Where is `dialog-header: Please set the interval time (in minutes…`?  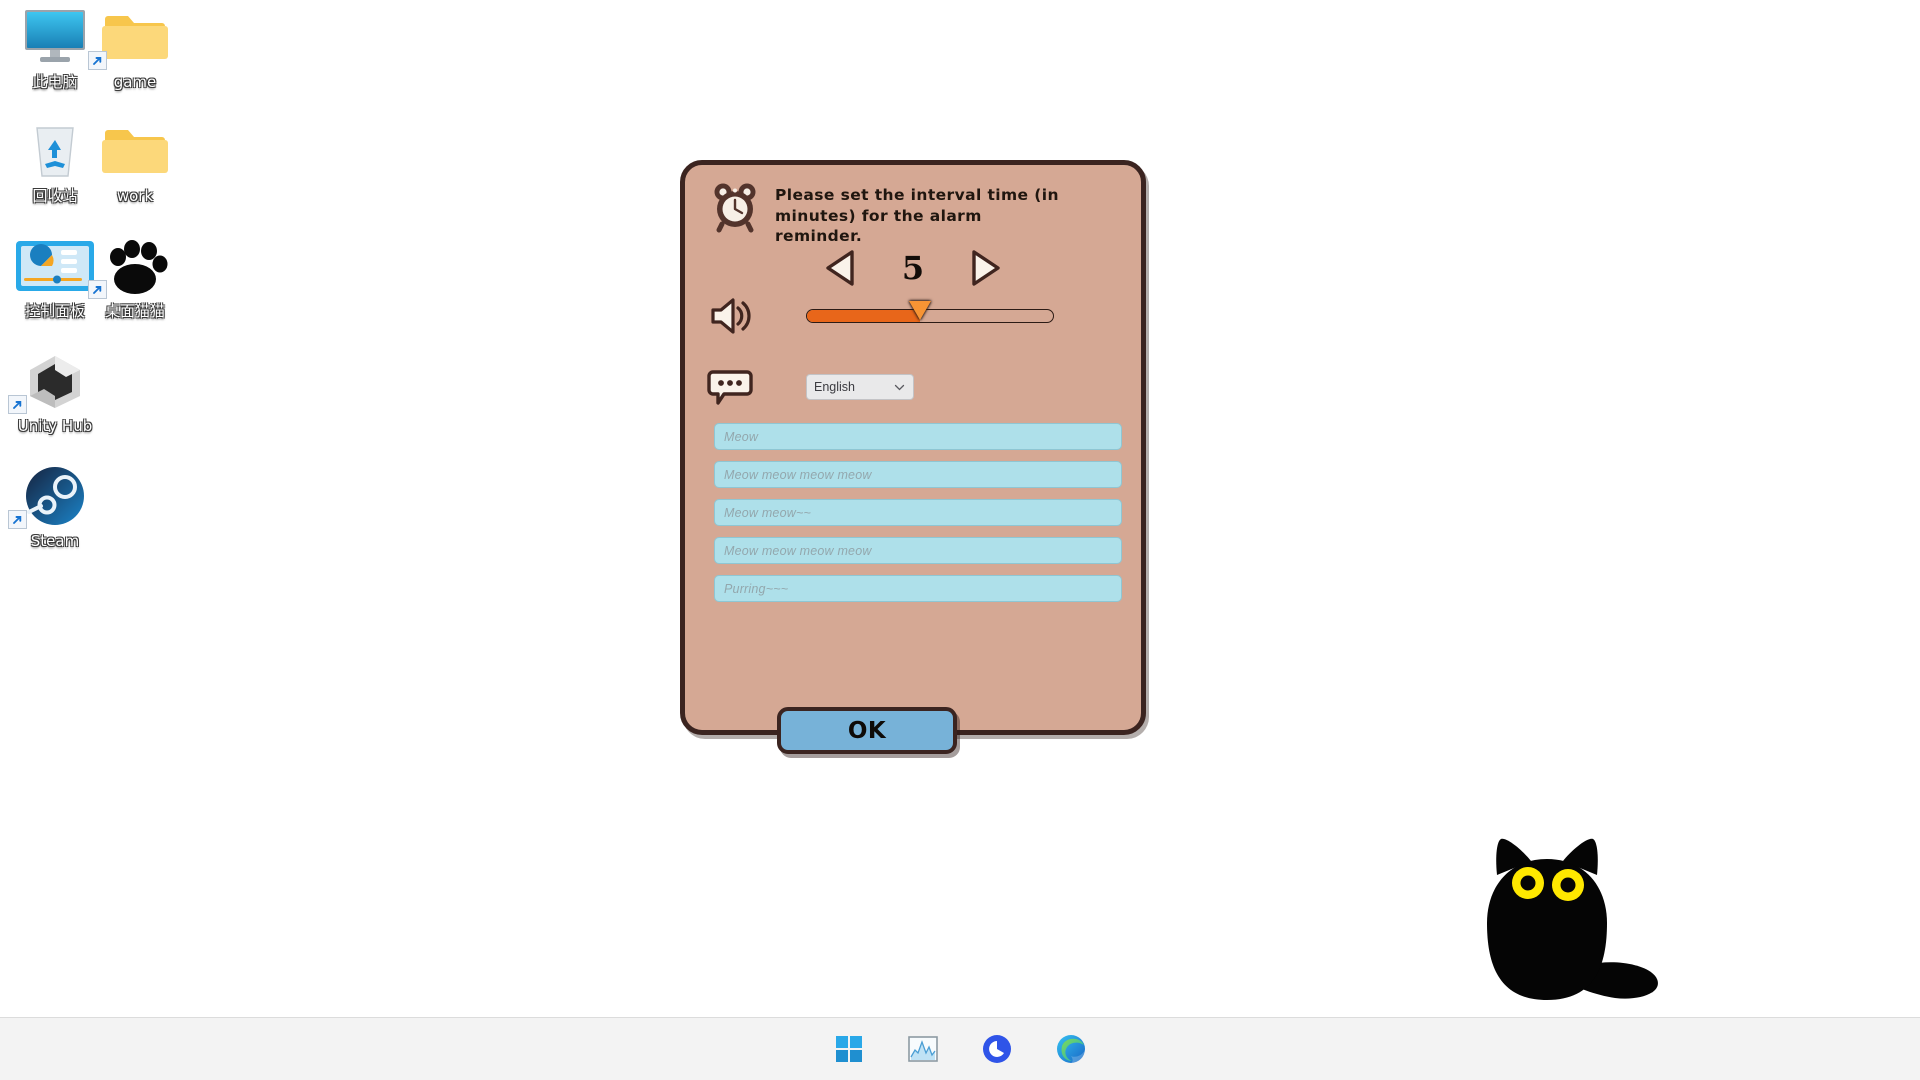 dialog-header: Please set the interval time (in minutes… is located at coordinates (919, 214).